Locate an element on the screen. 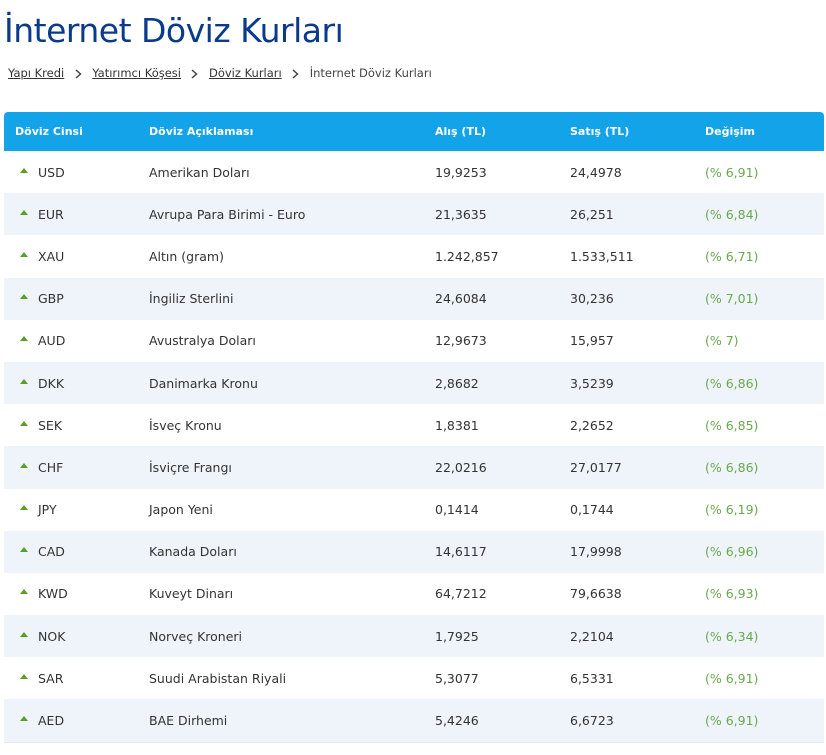 This screenshot has width=826, height=755. header-currency-description: Döviz Açıklaması is located at coordinates (292, 131).